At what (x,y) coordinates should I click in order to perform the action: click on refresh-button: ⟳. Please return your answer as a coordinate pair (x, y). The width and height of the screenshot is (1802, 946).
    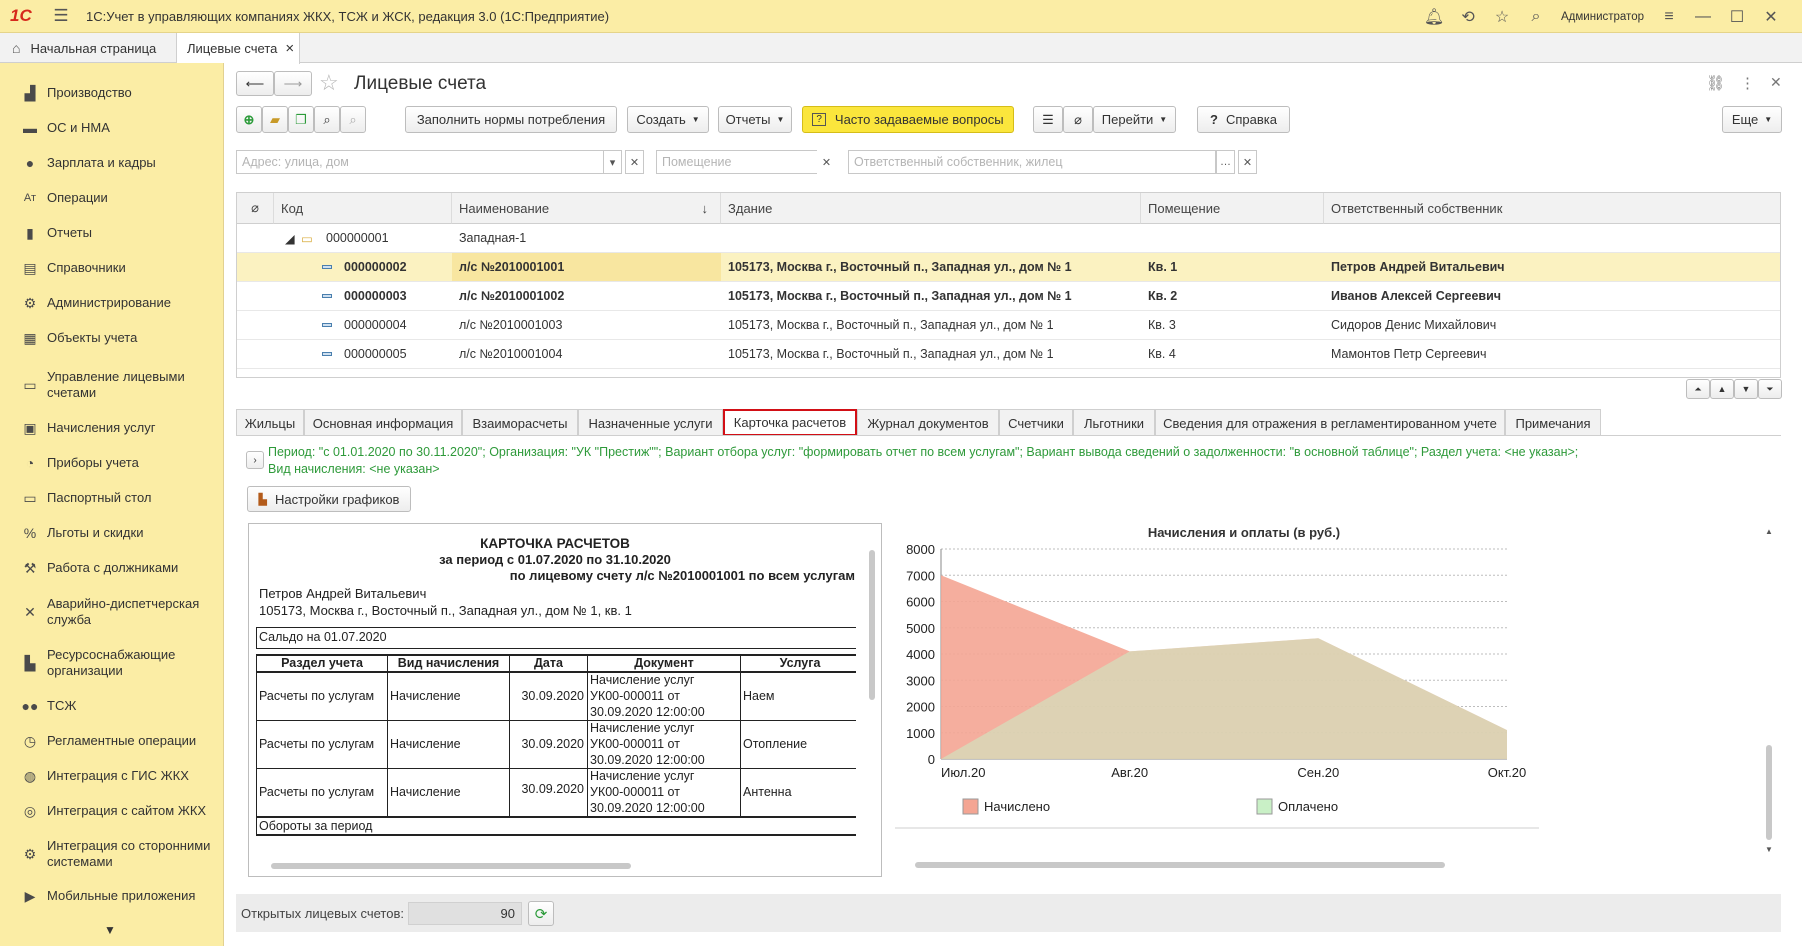
    Looking at the image, I should click on (541, 913).